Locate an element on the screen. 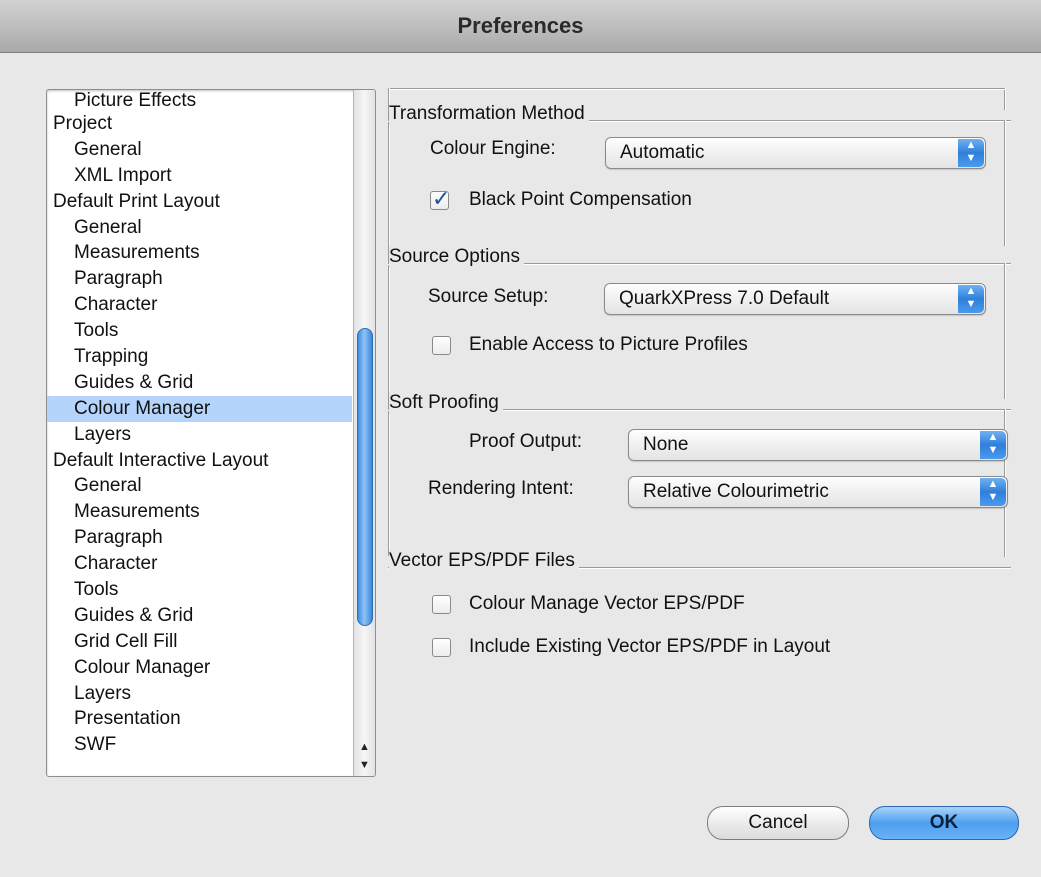 Image resolution: width=1041 pixels, height=877 pixels. title-bar: Preferences is located at coordinates (520, 26).